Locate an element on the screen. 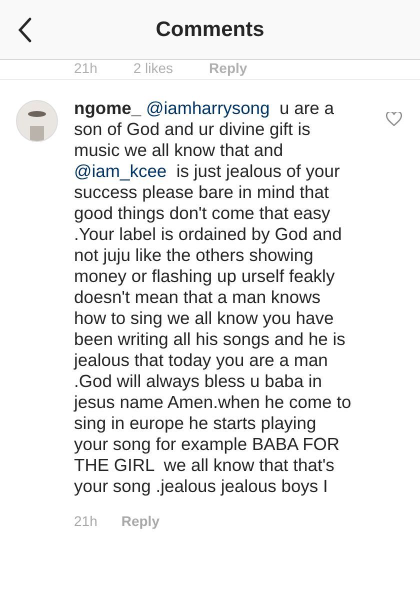  header-title: Comments is located at coordinates (210, 29).